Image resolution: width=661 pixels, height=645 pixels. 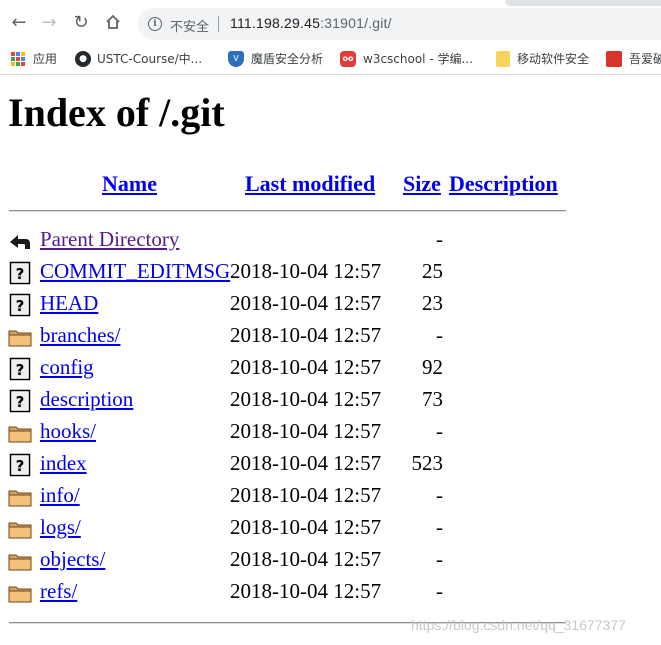 What do you see at coordinates (518, 625) in the screenshot?
I see `watermark: https://blog.csdn.net/qq_31677377` at bounding box center [518, 625].